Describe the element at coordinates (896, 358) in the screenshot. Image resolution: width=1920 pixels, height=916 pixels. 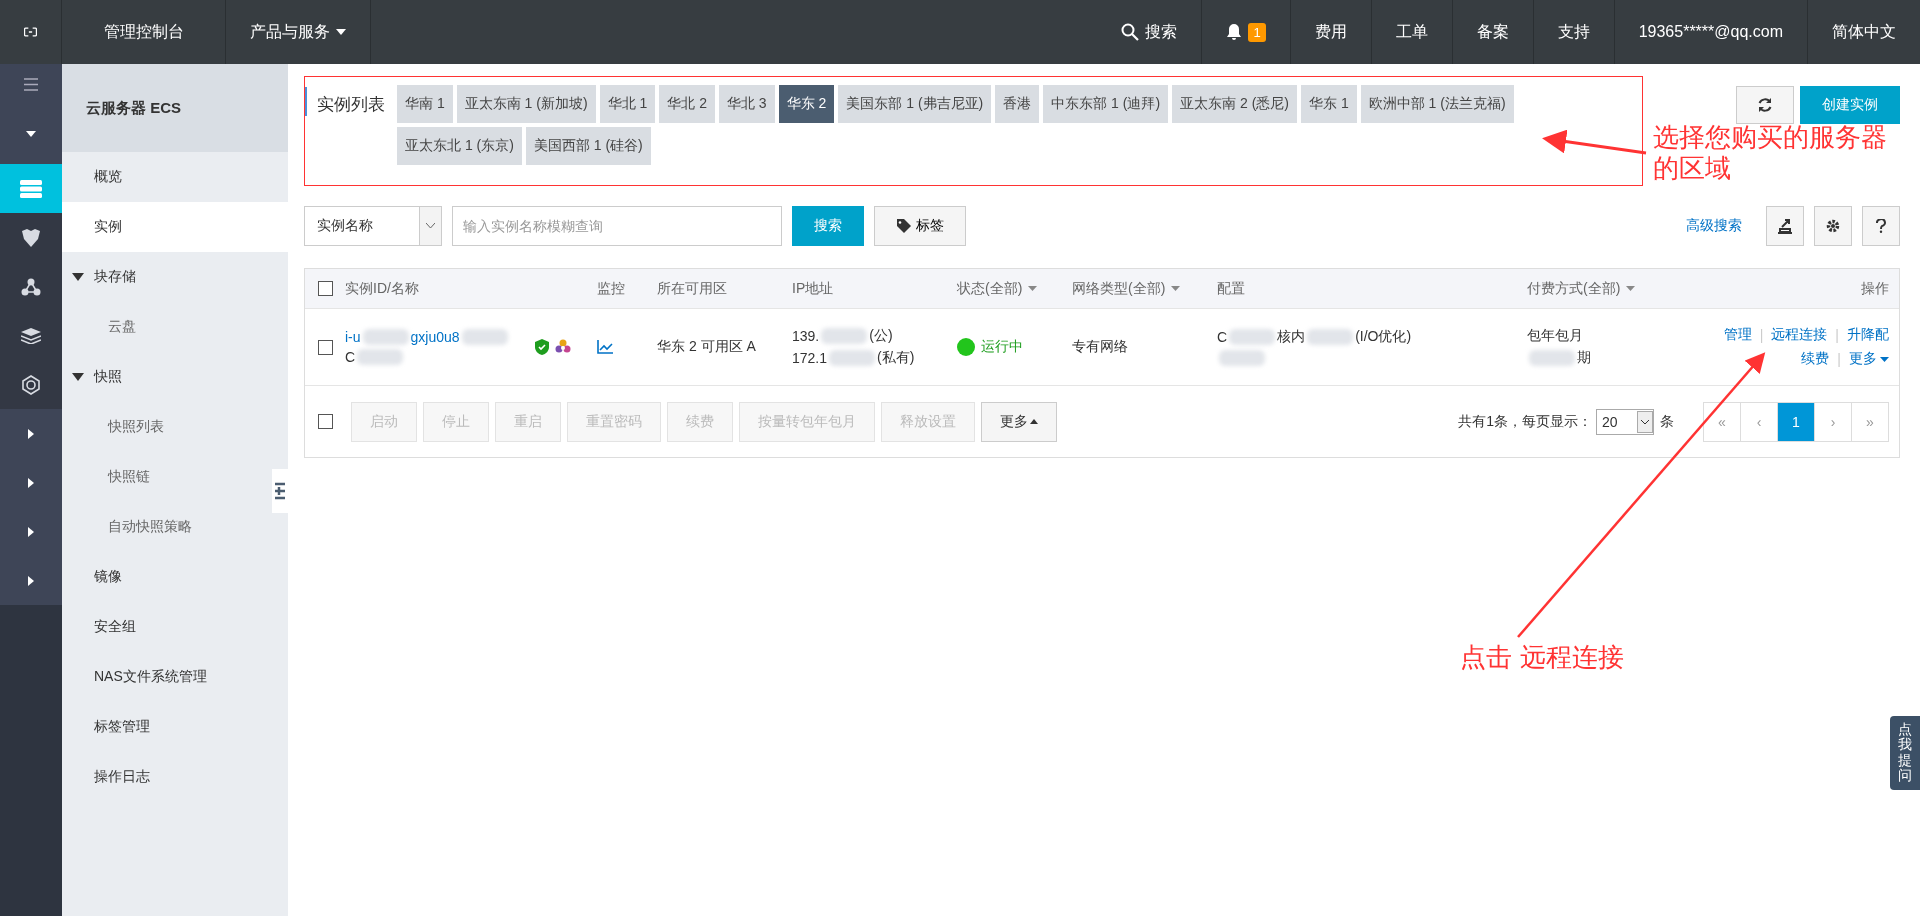
I see `cell-text: (私有)` at that location.